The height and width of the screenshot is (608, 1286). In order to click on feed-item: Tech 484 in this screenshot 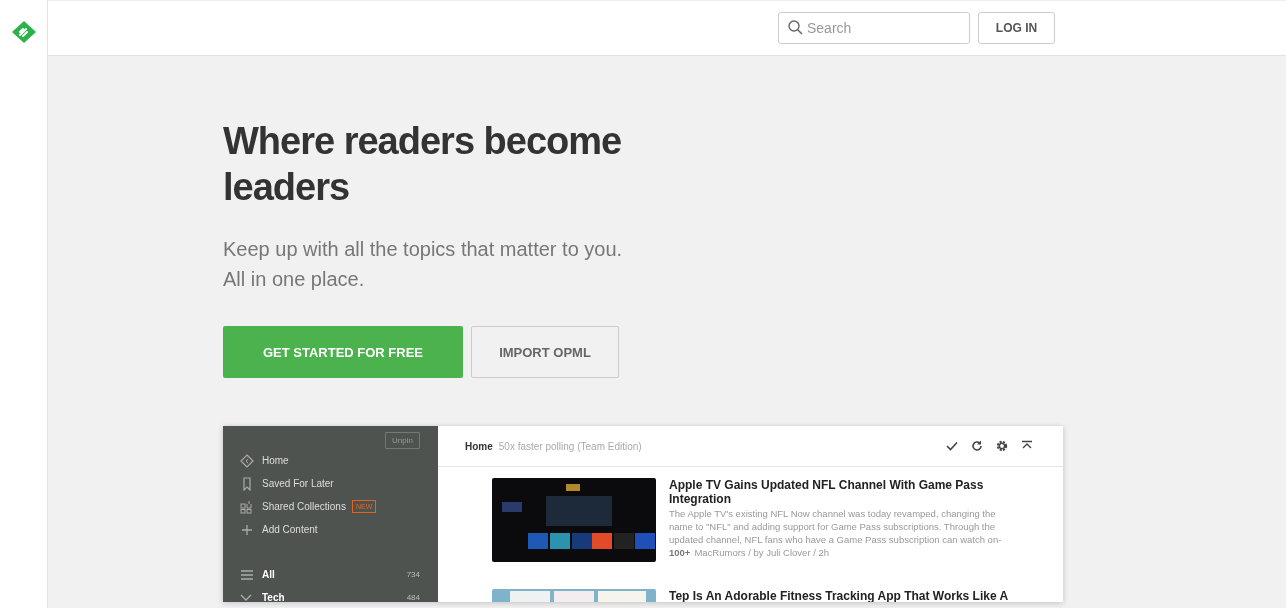, I will do `click(330, 594)`.